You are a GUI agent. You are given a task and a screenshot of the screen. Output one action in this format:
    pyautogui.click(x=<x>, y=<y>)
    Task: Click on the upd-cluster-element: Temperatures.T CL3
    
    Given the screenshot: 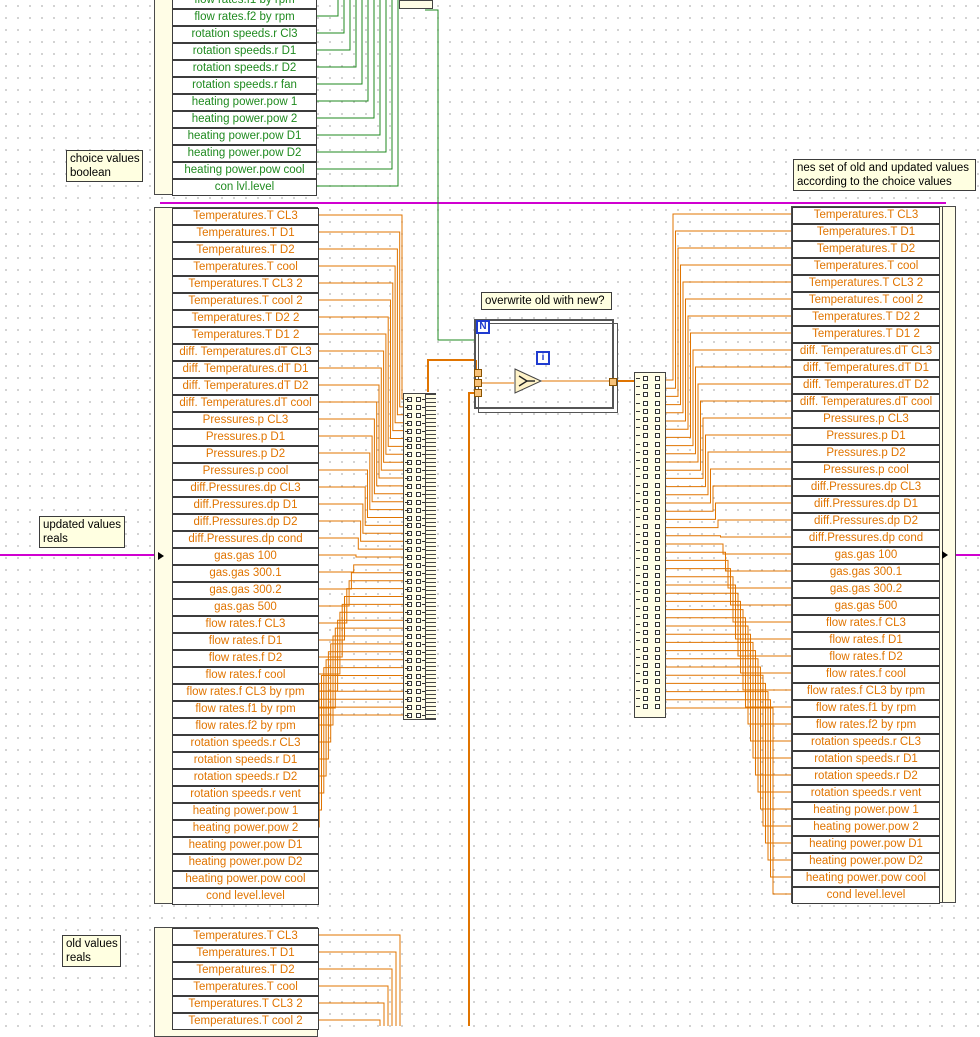 What is the action you would take?
    pyautogui.click(x=245, y=216)
    